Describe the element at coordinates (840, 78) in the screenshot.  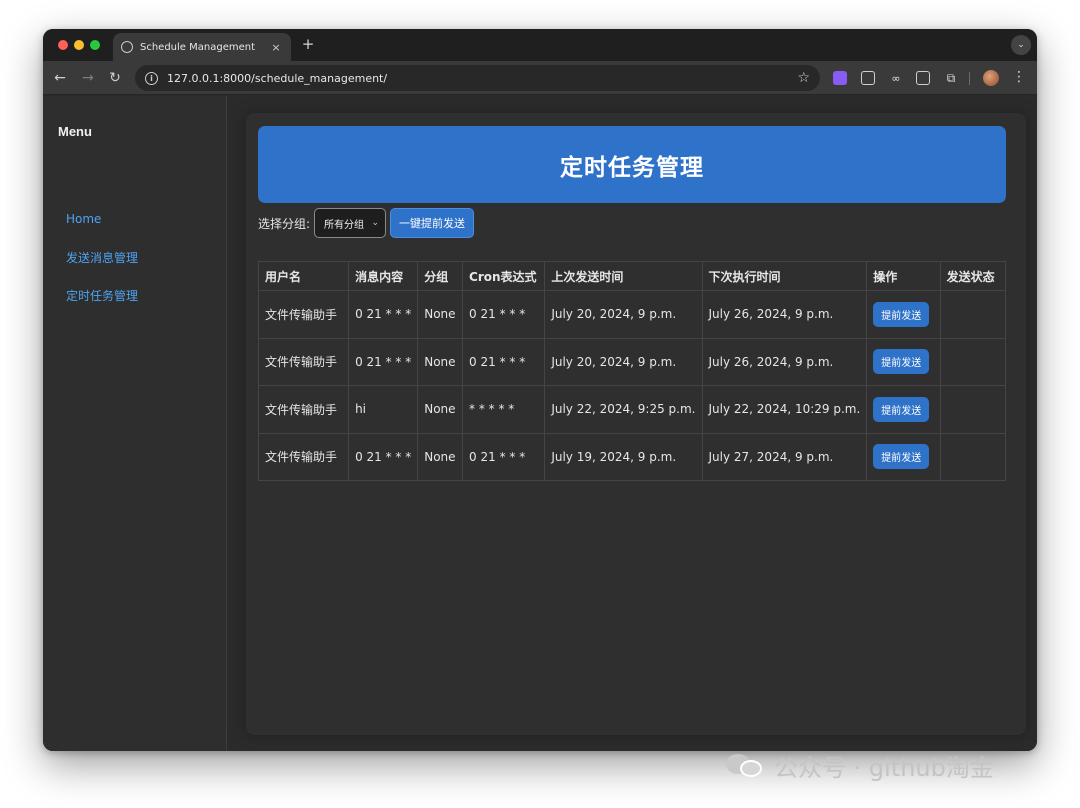
I see `extension-icon` at that location.